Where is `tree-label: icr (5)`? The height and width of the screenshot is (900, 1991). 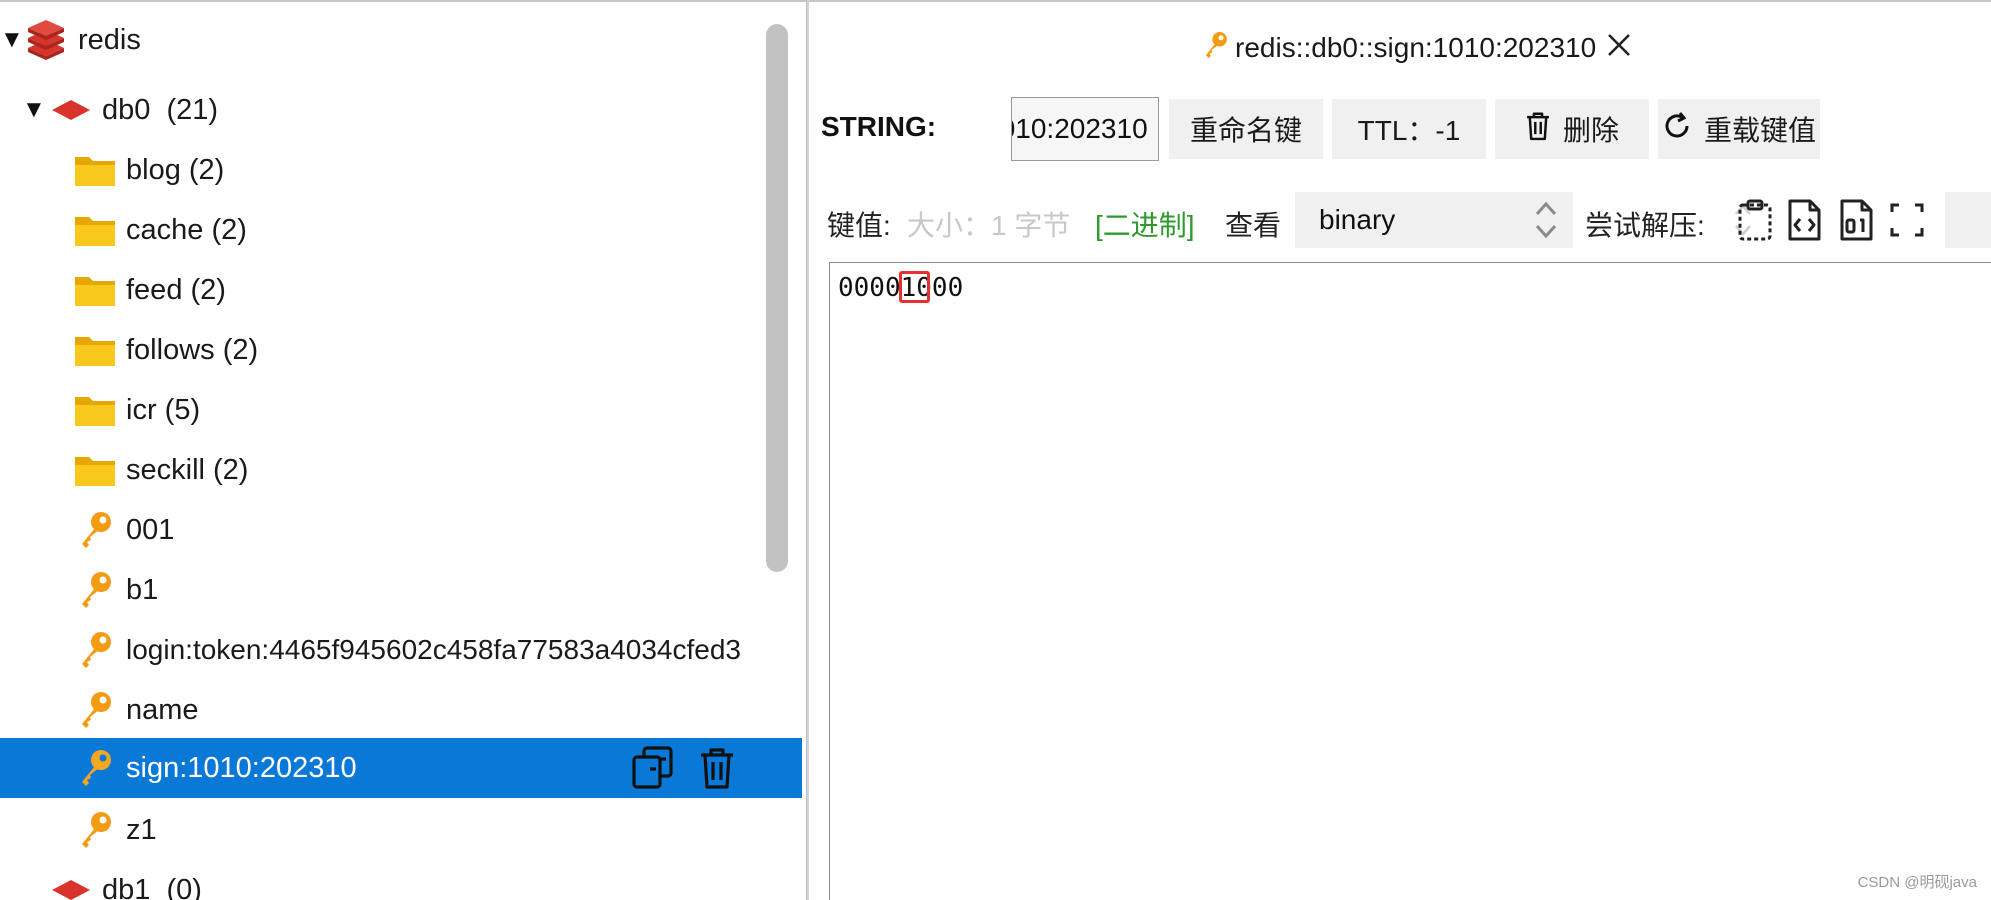 tree-label: icr (5) is located at coordinates (163, 409).